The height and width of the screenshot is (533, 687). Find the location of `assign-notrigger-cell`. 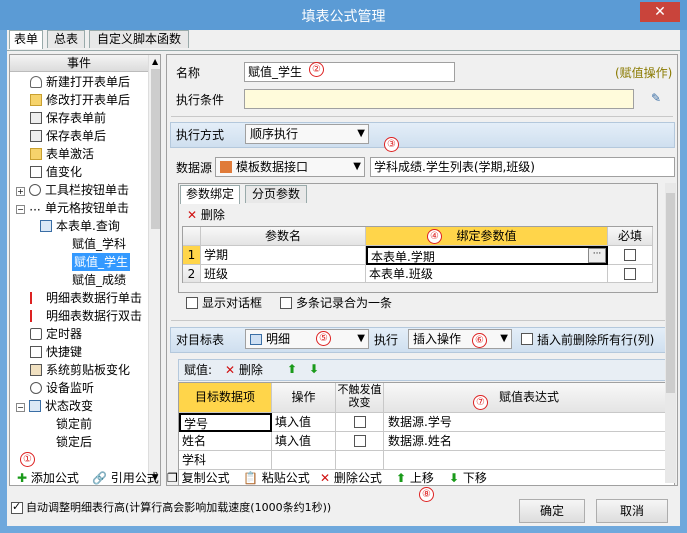

assign-notrigger-cell is located at coordinates (360, 460).